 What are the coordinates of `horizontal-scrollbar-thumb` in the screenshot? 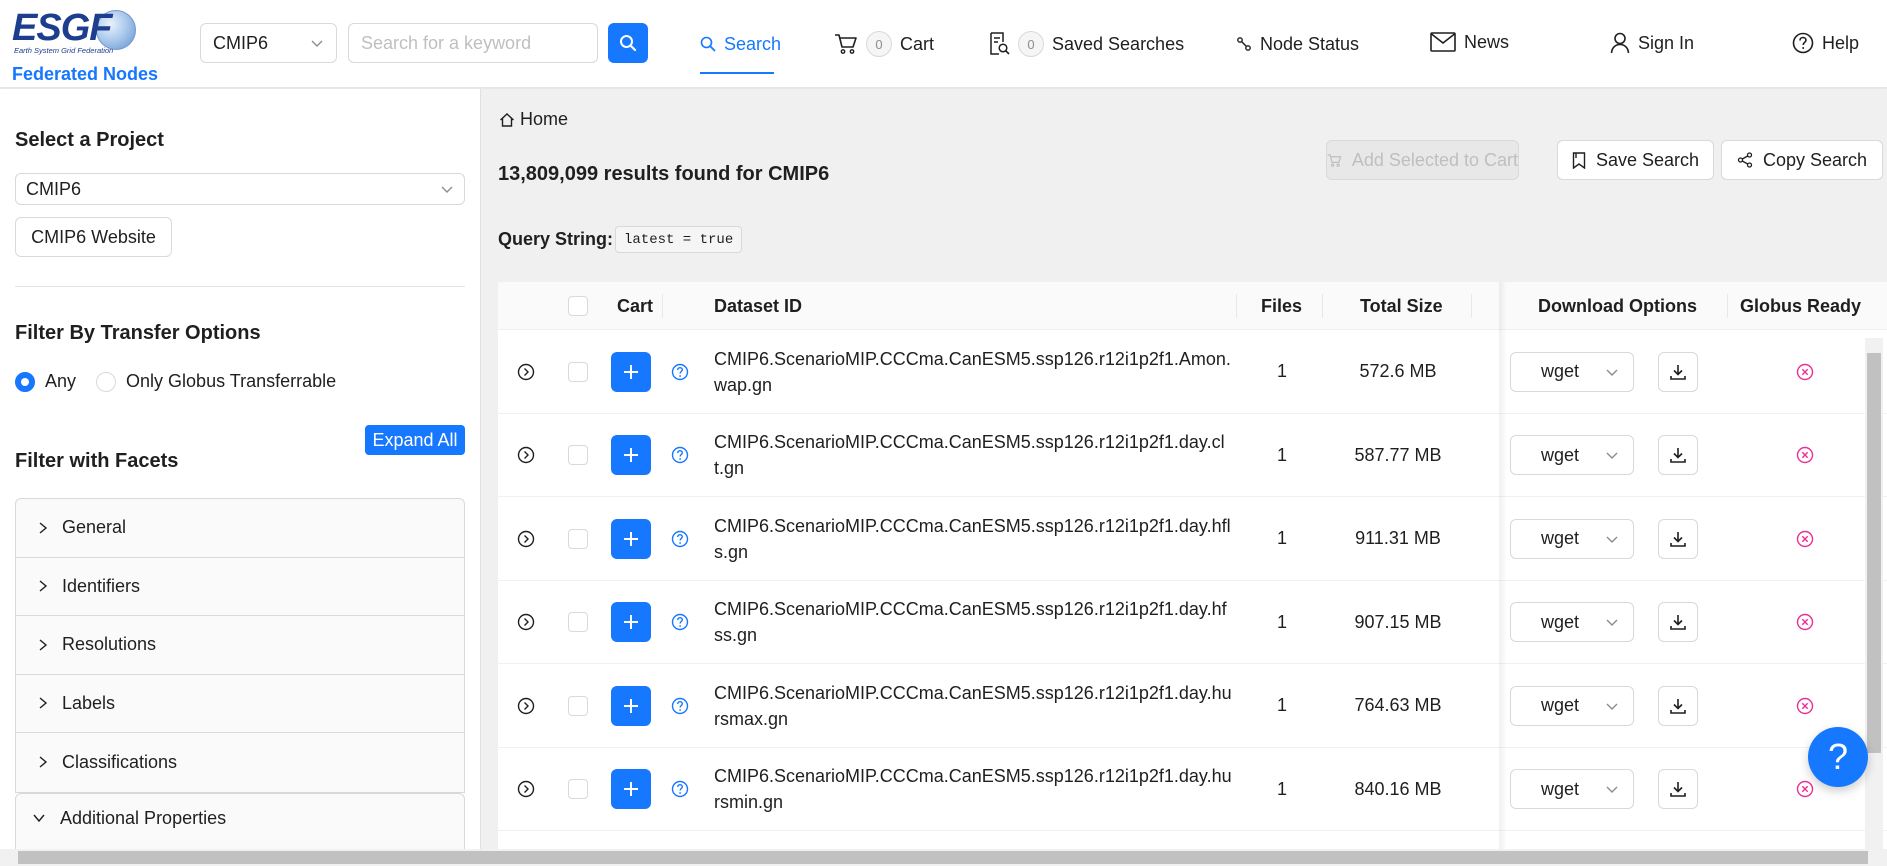 It's located at (943, 857).